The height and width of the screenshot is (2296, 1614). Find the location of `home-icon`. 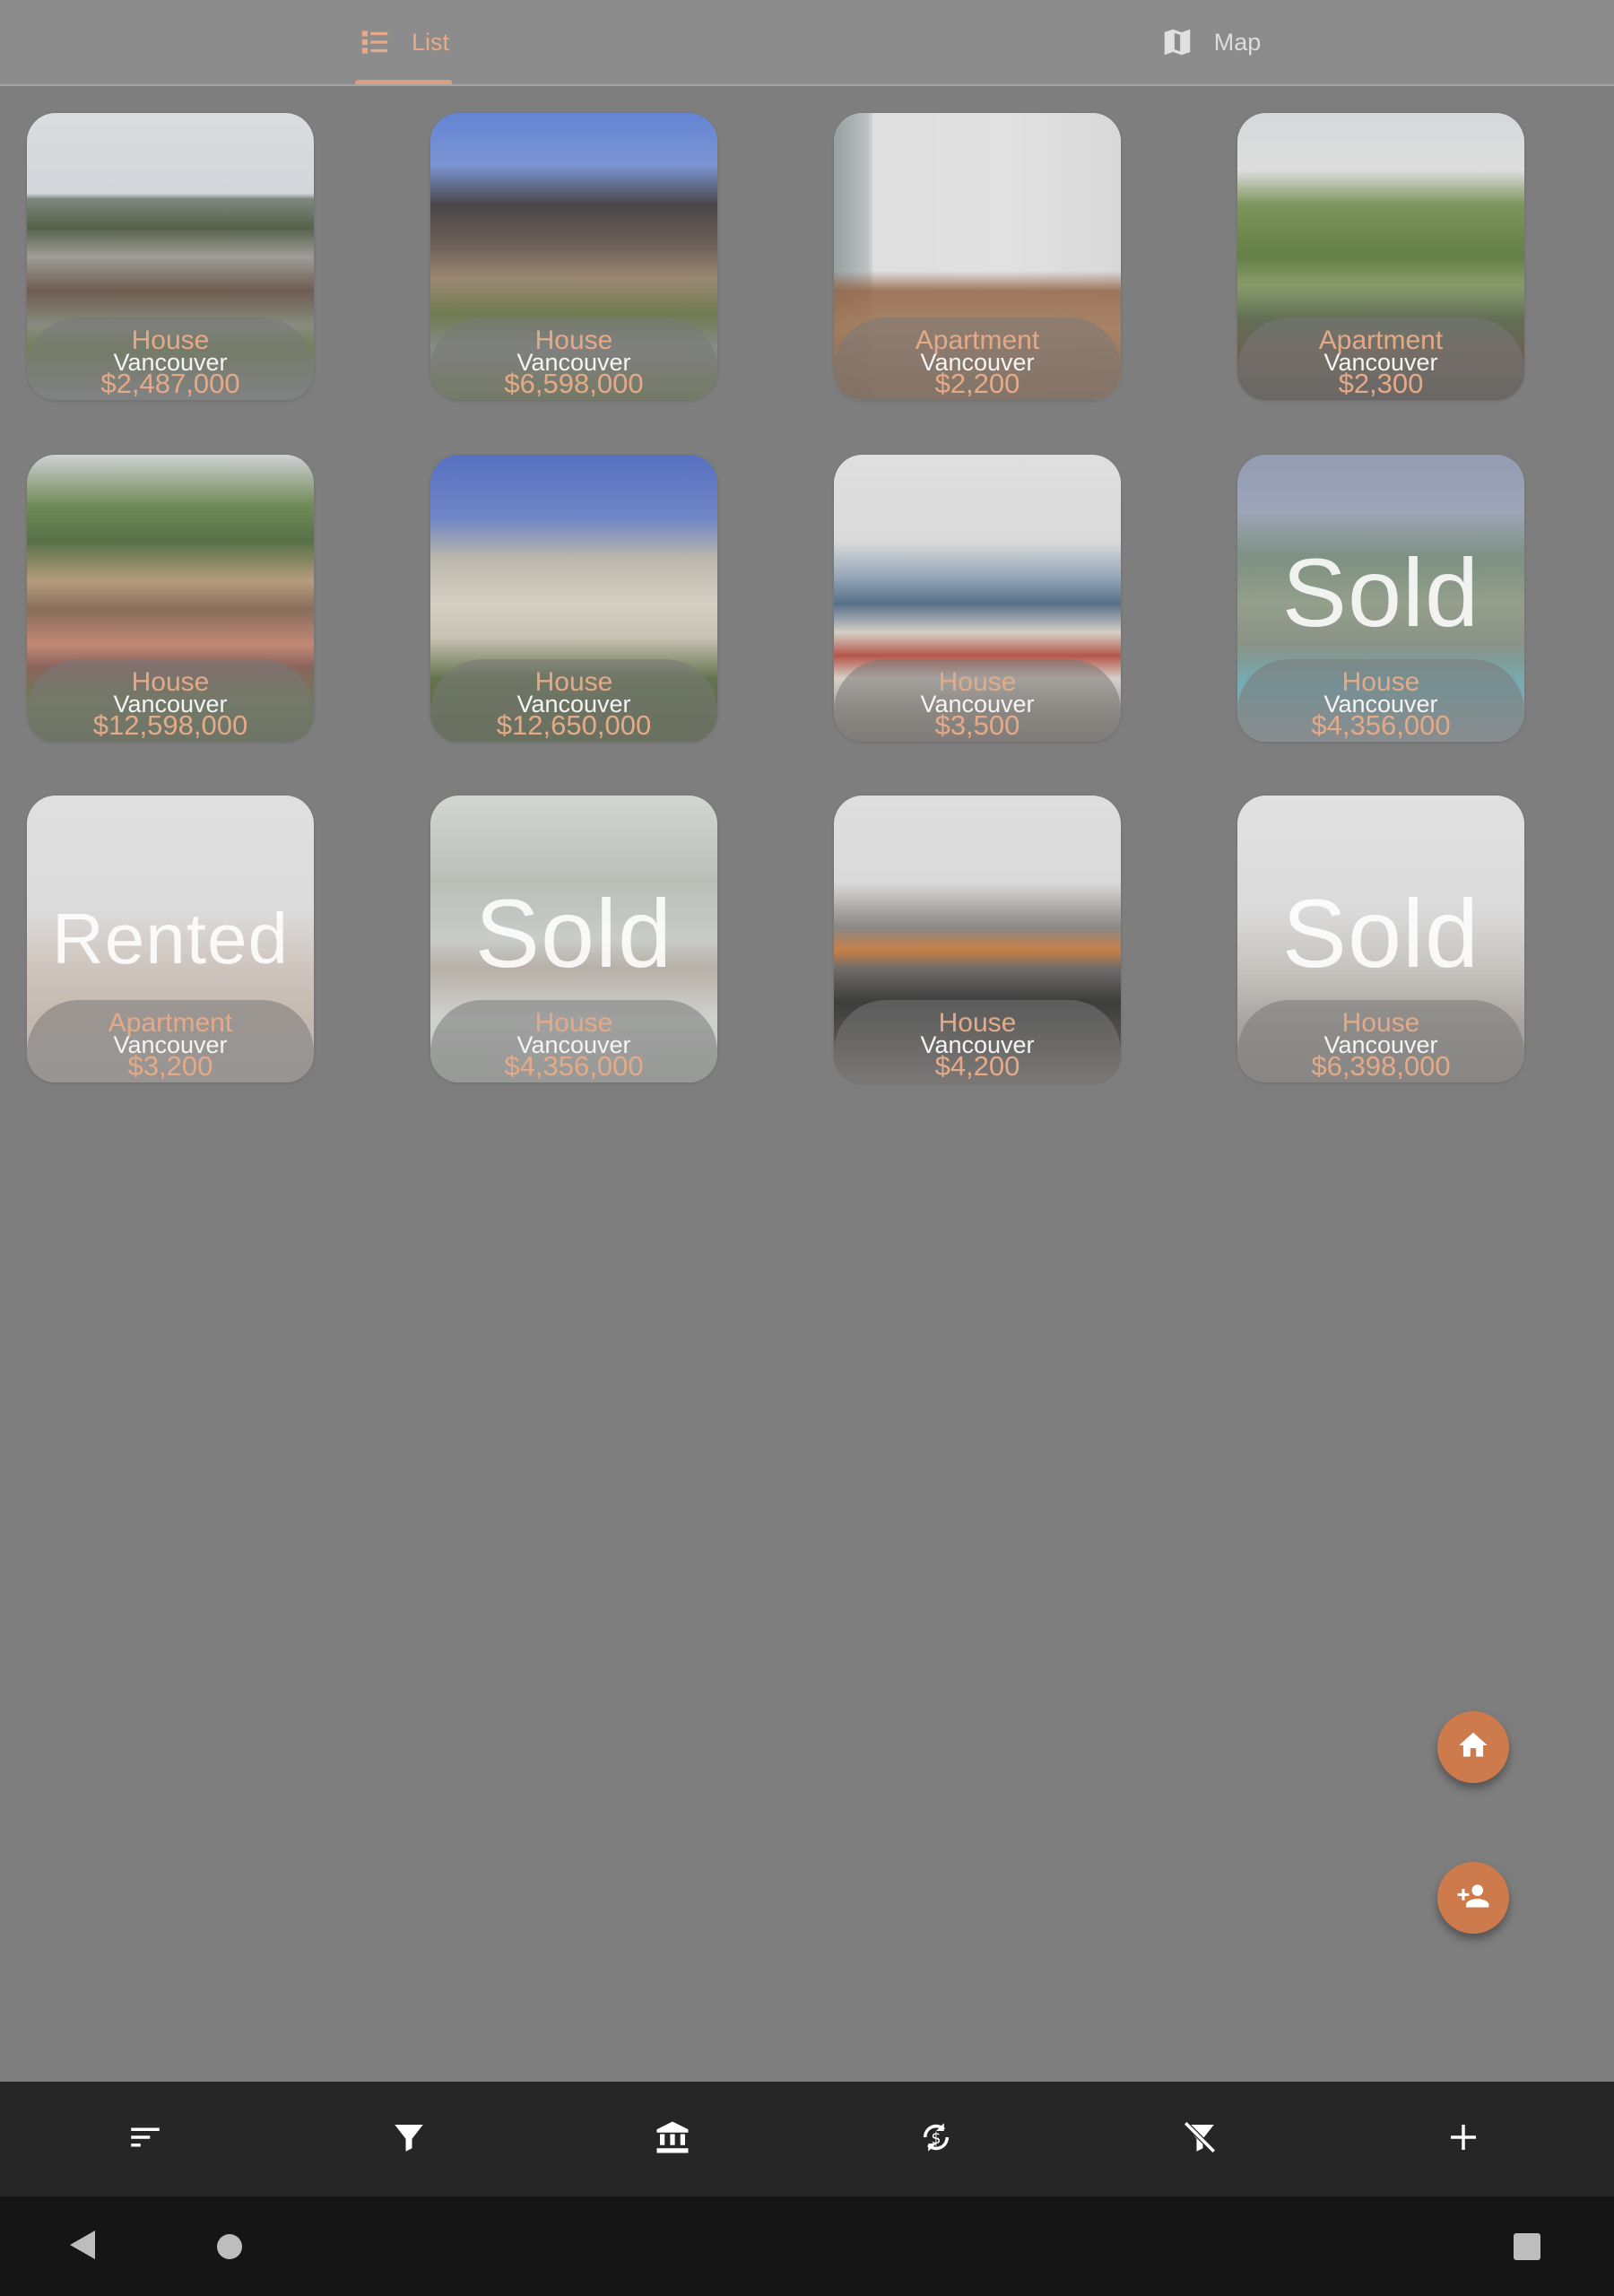

home-icon is located at coordinates (1473, 1747).